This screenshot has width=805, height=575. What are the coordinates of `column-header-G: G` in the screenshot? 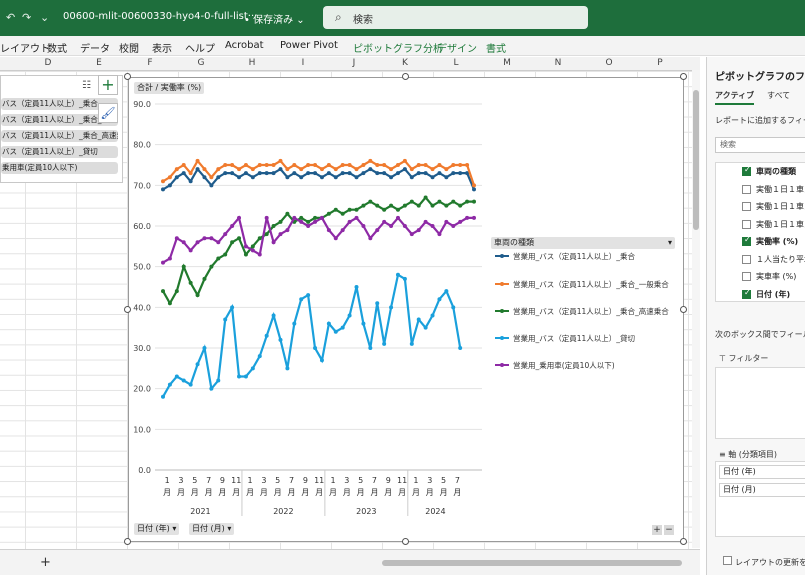 It's located at (201, 63).